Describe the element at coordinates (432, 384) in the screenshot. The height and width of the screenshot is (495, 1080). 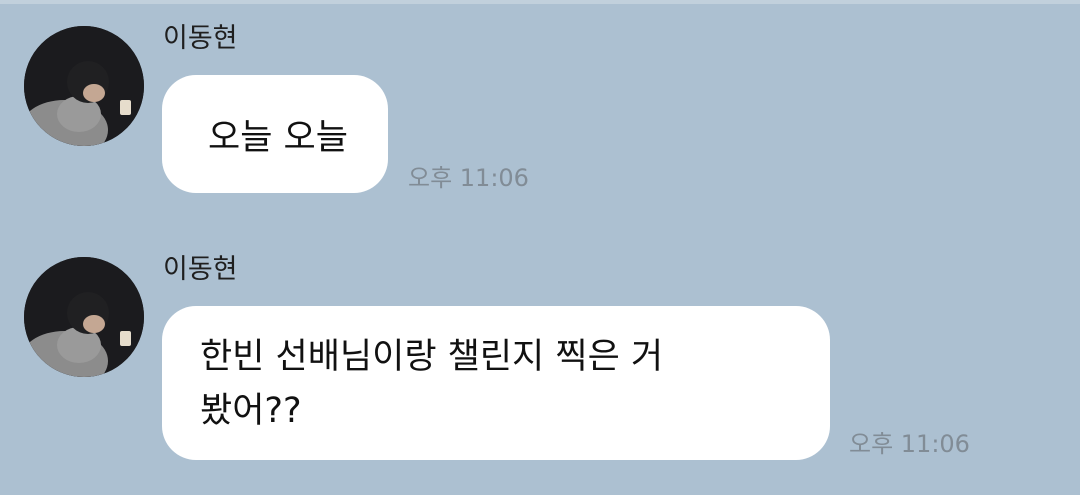
I see `message-text: 한빈 선배님이랑 챌린지 찍은 거 봤어??` at that location.